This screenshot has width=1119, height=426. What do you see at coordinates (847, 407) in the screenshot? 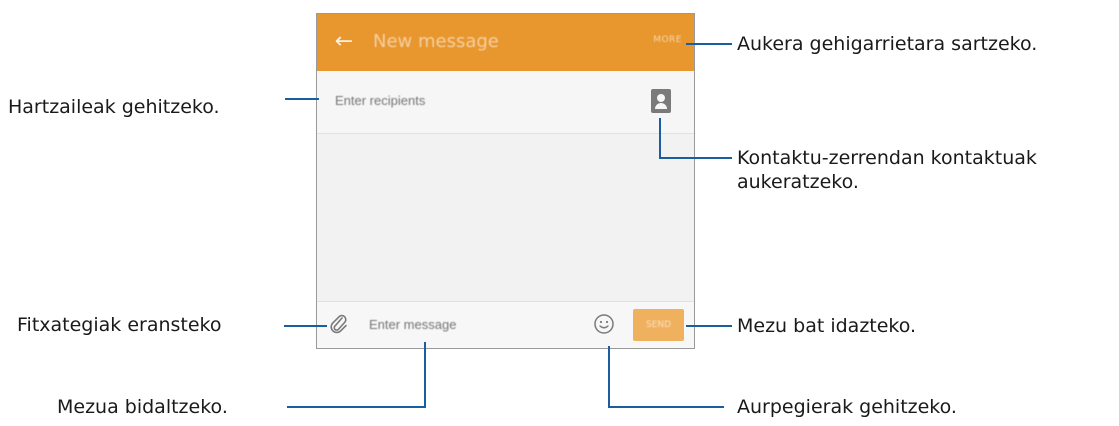
I see `callout-emoticons: Aurpegierak gehitzeko.` at bounding box center [847, 407].